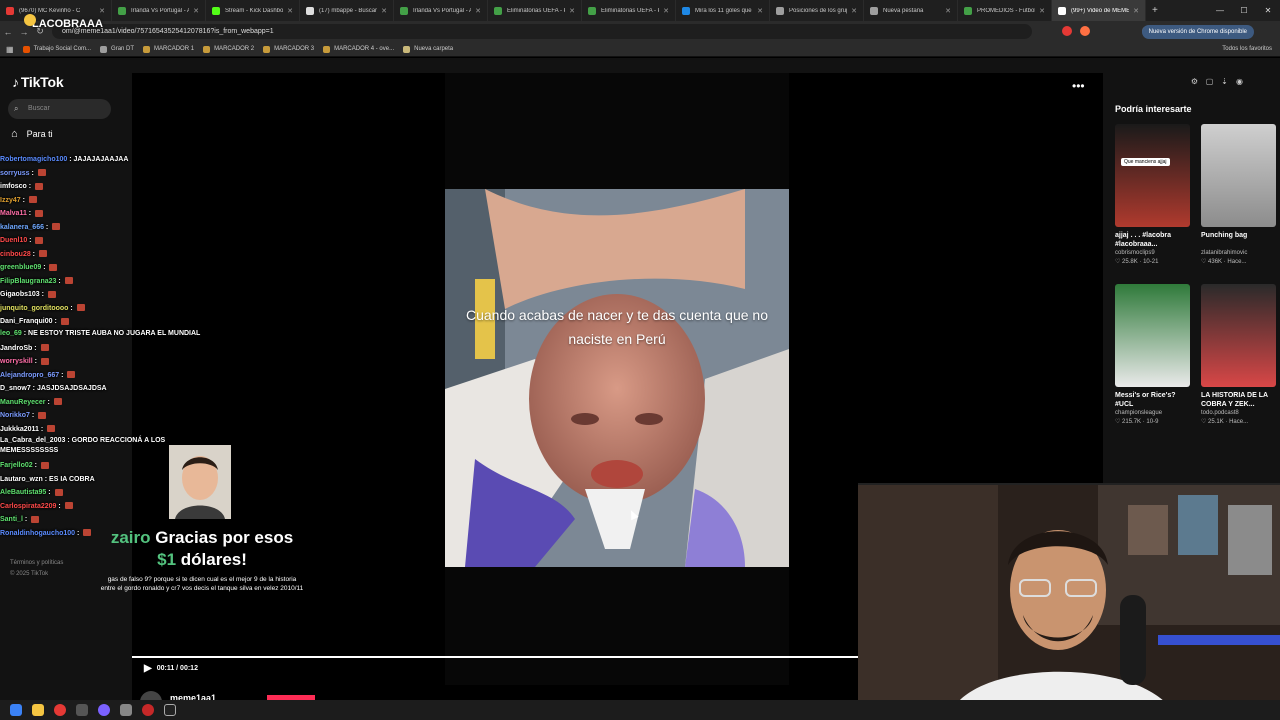 Image resolution: width=1280 pixels, height=720 pixels. What do you see at coordinates (148, 668) in the screenshot?
I see `play-icon: ▶` at bounding box center [148, 668].